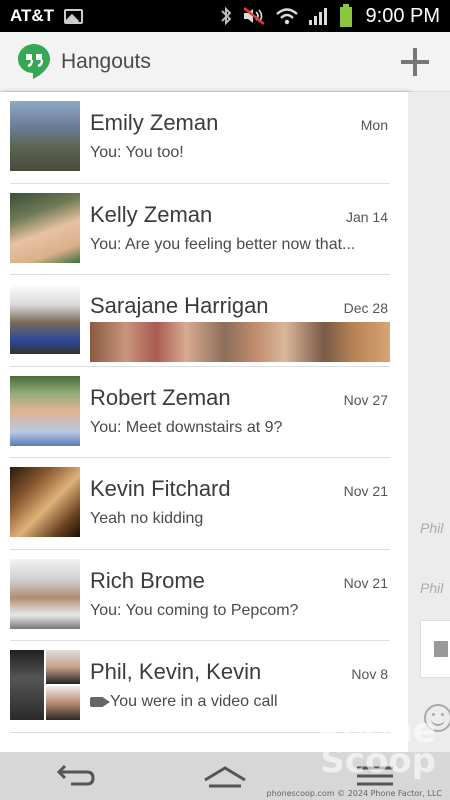 The height and width of the screenshot is (800, 450). I want to click on contact-name: Rich Brome, so click(147, 580).